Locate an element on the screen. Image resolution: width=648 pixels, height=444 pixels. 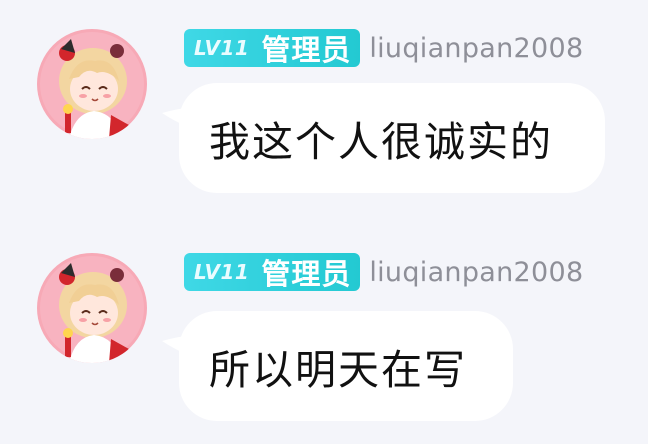
message-bubble: 所以明天在写 is located at coordinates (337, 366).